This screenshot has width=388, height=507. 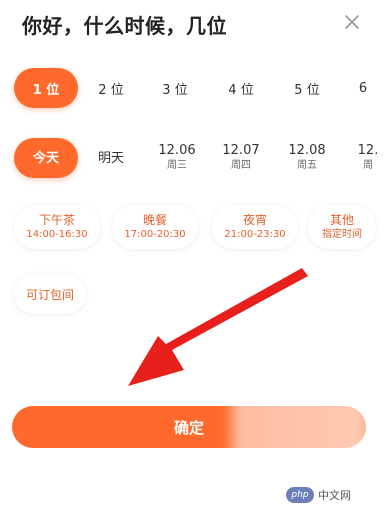 I want to click on blur-overlay, so click(x=300, y=426).